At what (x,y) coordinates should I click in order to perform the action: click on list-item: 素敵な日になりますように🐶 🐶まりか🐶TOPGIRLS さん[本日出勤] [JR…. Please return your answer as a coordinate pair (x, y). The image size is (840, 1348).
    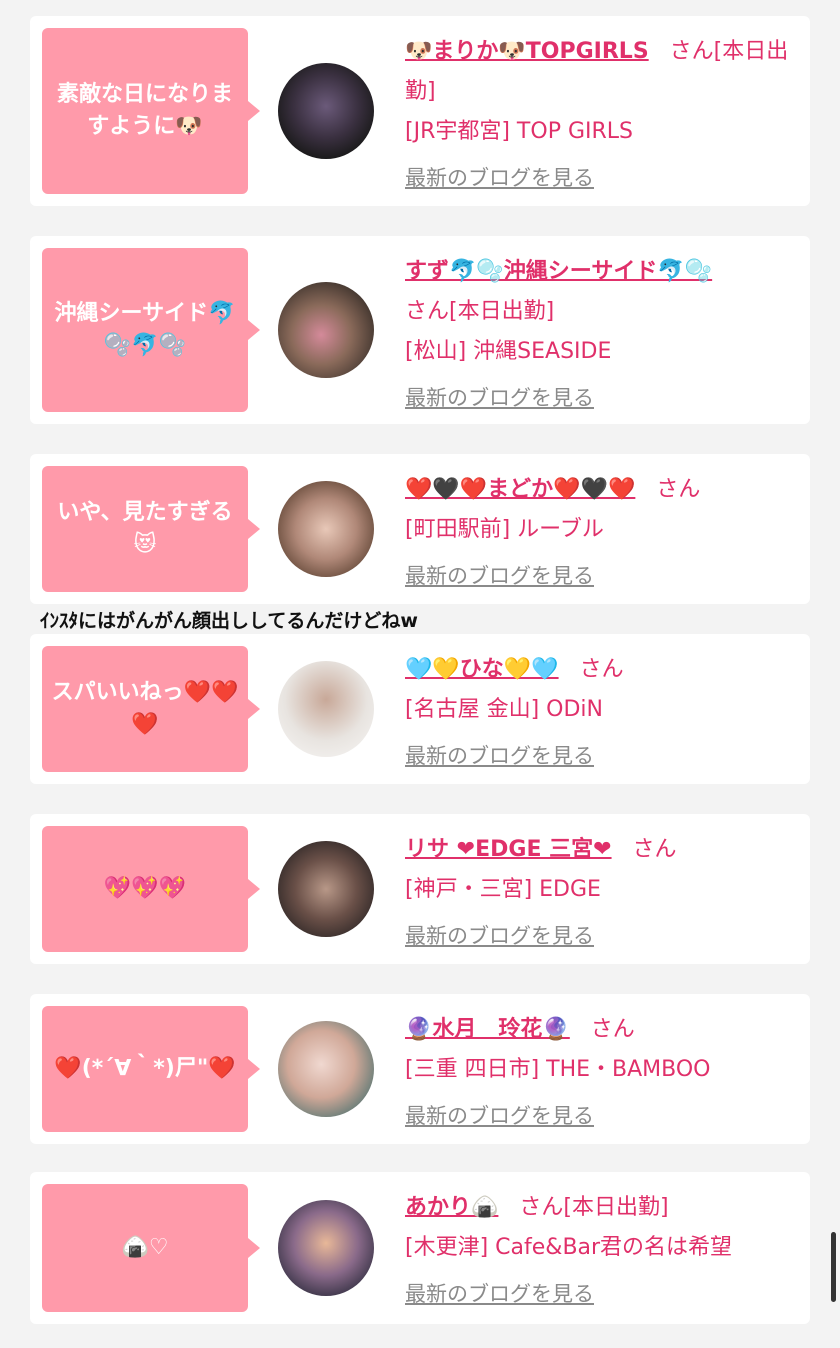
    Looking at the image, I should click on (420, 111).